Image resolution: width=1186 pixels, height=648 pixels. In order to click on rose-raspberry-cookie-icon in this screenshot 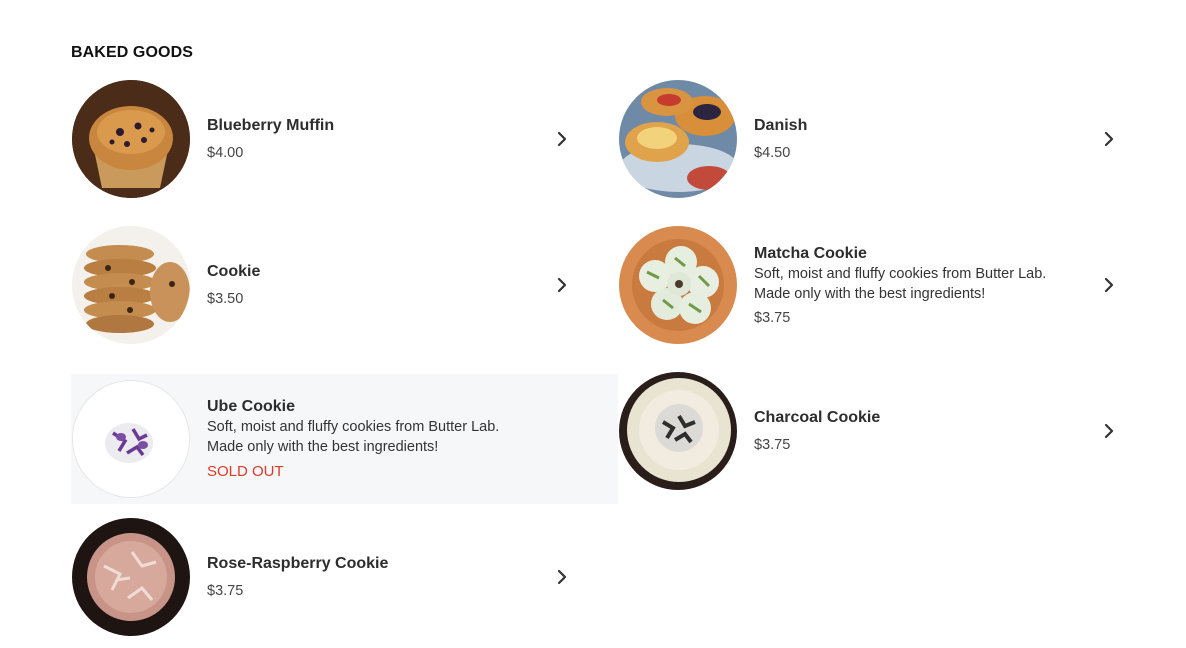, I will do `click(131, 577)`.